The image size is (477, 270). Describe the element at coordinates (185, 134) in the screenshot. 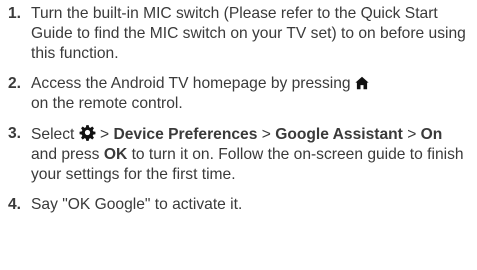

I see `menu-device-preferences: Device Preferences` at that location.